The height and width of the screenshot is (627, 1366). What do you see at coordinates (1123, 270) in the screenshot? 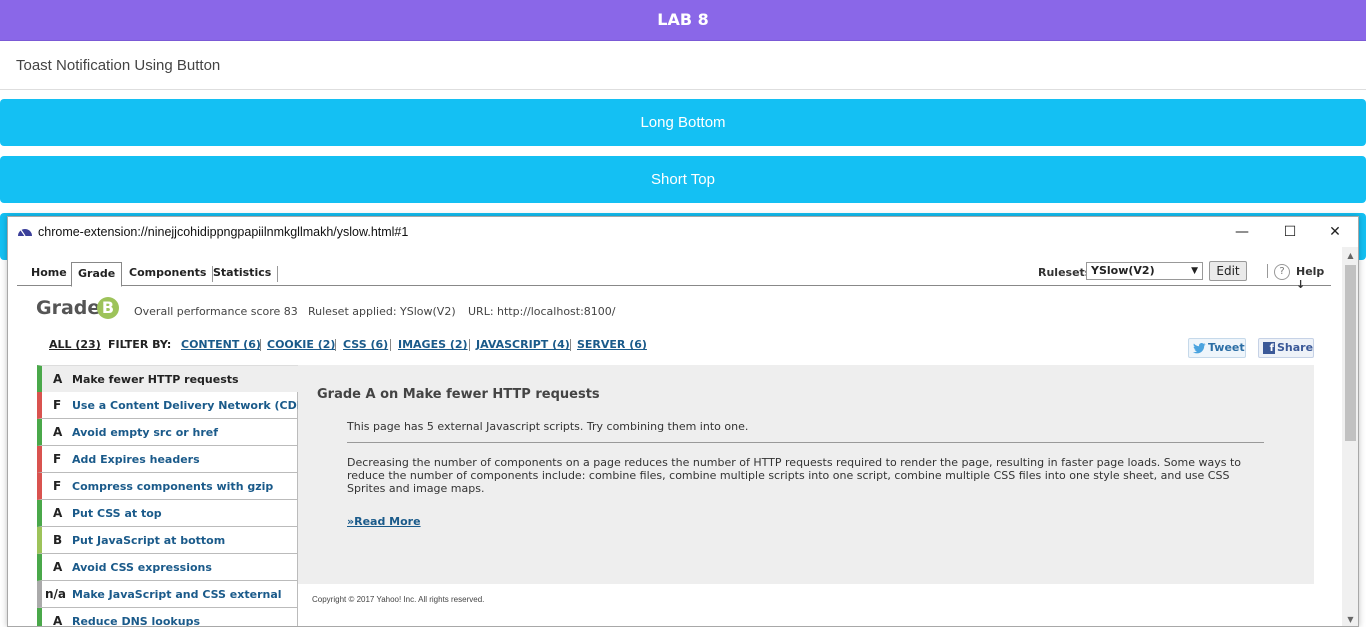
I see `rulesets-selected-value: YSlow(V2)` at bounding box center [1123, 270].